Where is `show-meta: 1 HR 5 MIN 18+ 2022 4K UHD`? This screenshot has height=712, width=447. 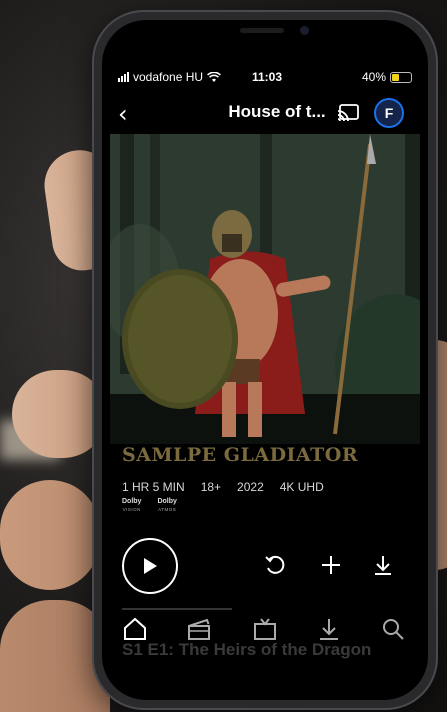 show-meta: 1 HR 5 MIN 18+ 2022 4K UHD is located at coordinates (223, 487).